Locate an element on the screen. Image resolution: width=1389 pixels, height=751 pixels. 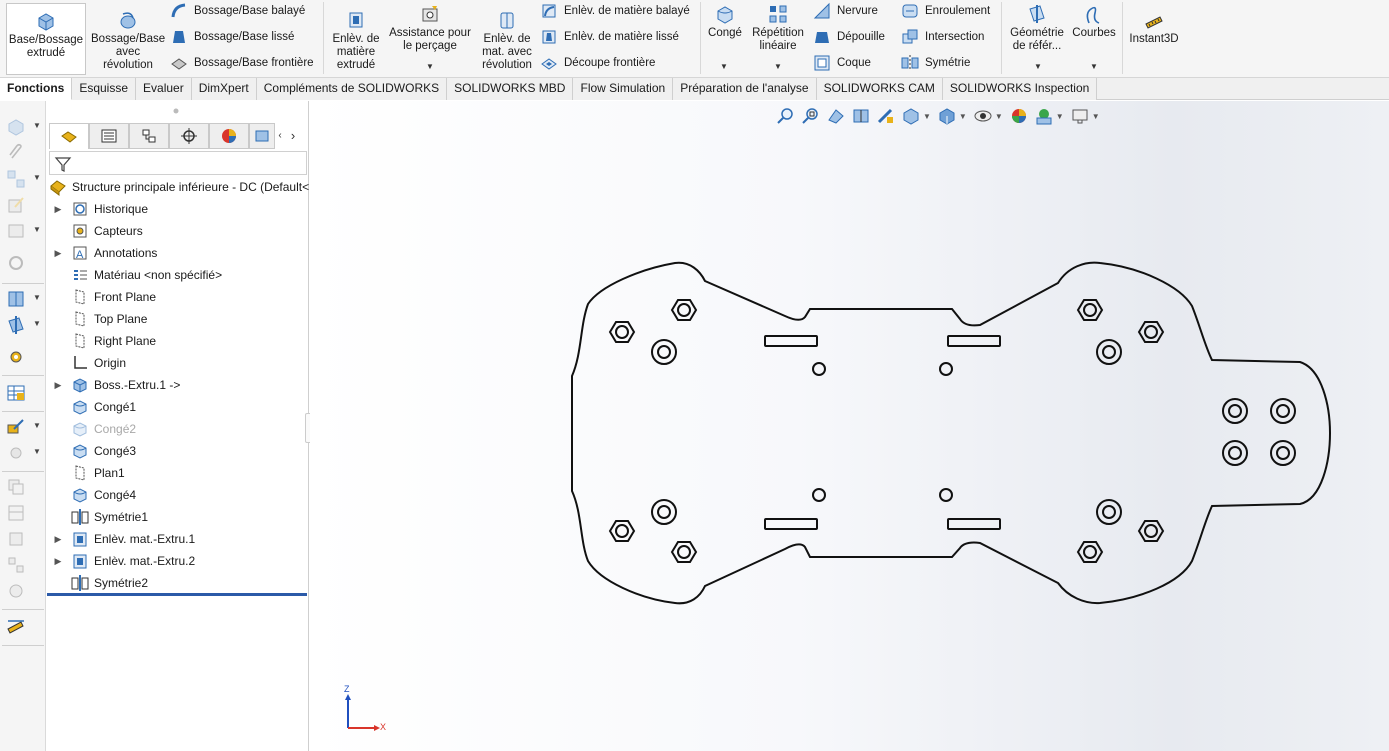
reference-geometry-dropdown-icon: ▼ is located at coordinates (1038, 66).